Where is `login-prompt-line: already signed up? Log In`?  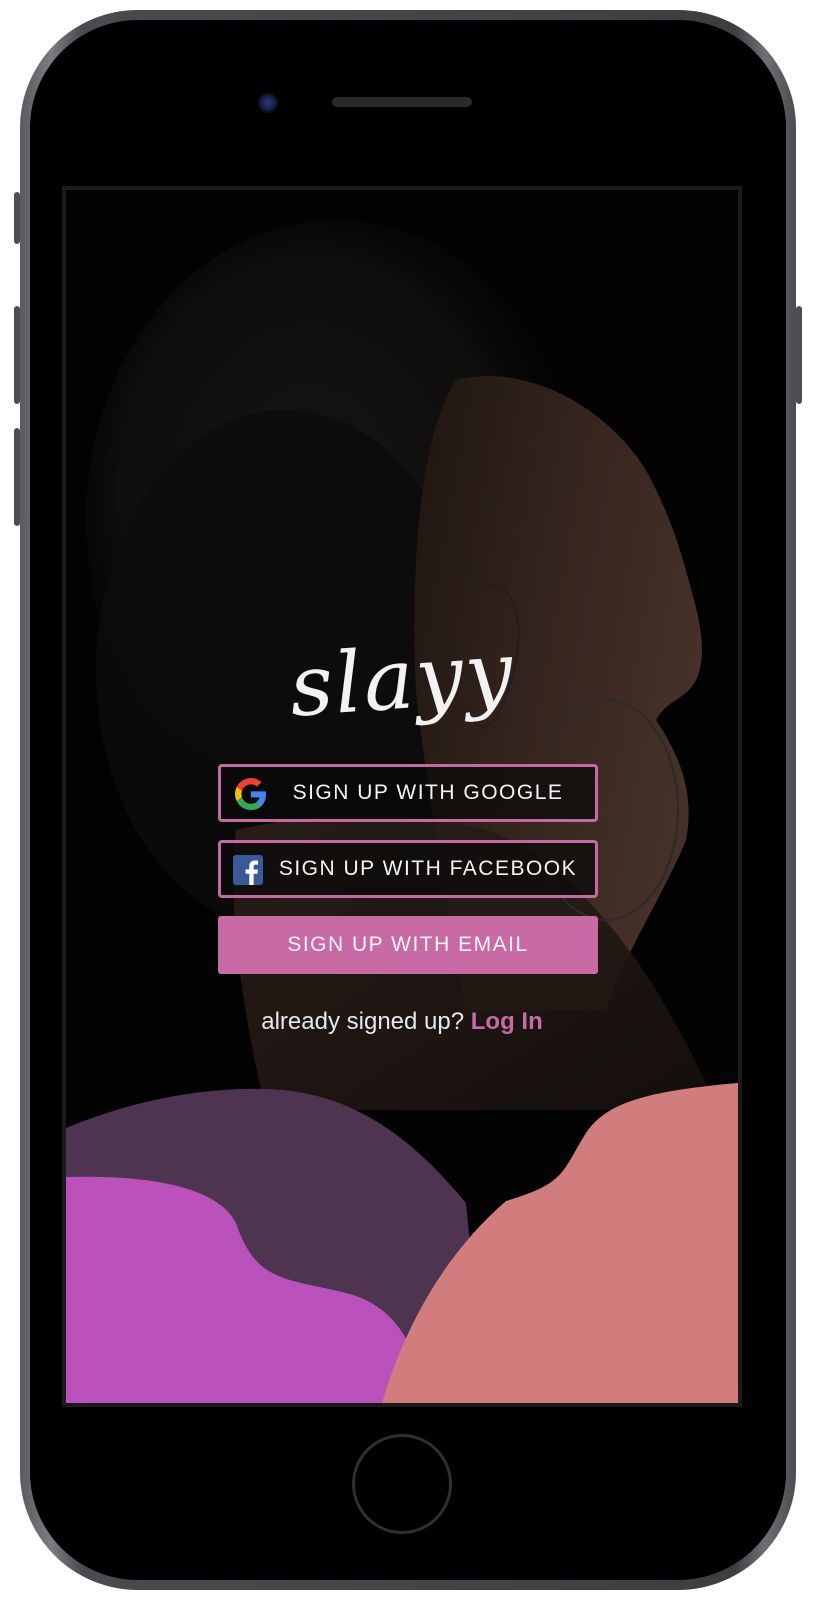 login-prompt-line: already signed up? Log In is located at coordinates (402, 1022).